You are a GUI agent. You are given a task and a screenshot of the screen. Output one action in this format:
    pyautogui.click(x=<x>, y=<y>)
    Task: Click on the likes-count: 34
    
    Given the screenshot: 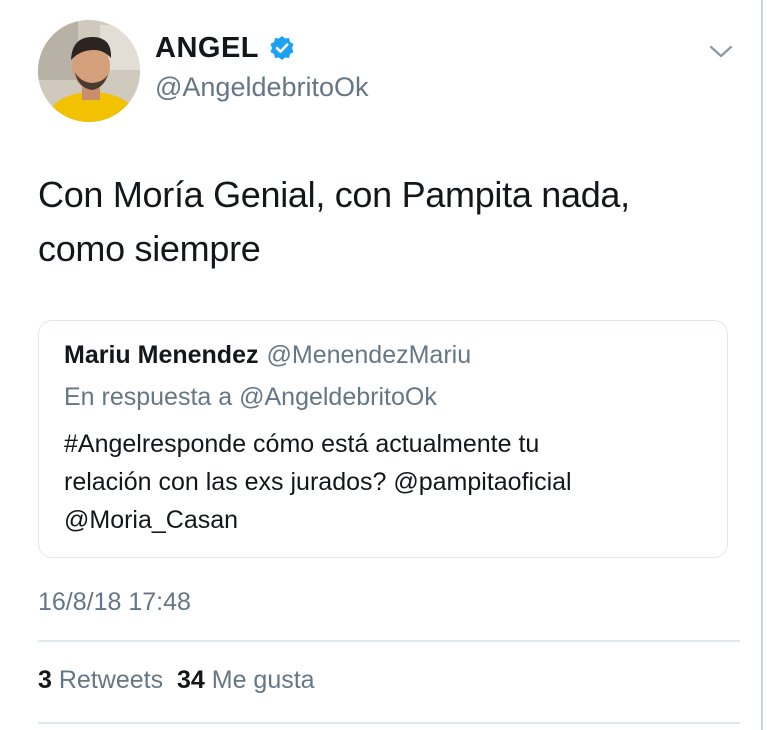 What is the action you would take?
    pyautogui.click(x=190, y=680)
    